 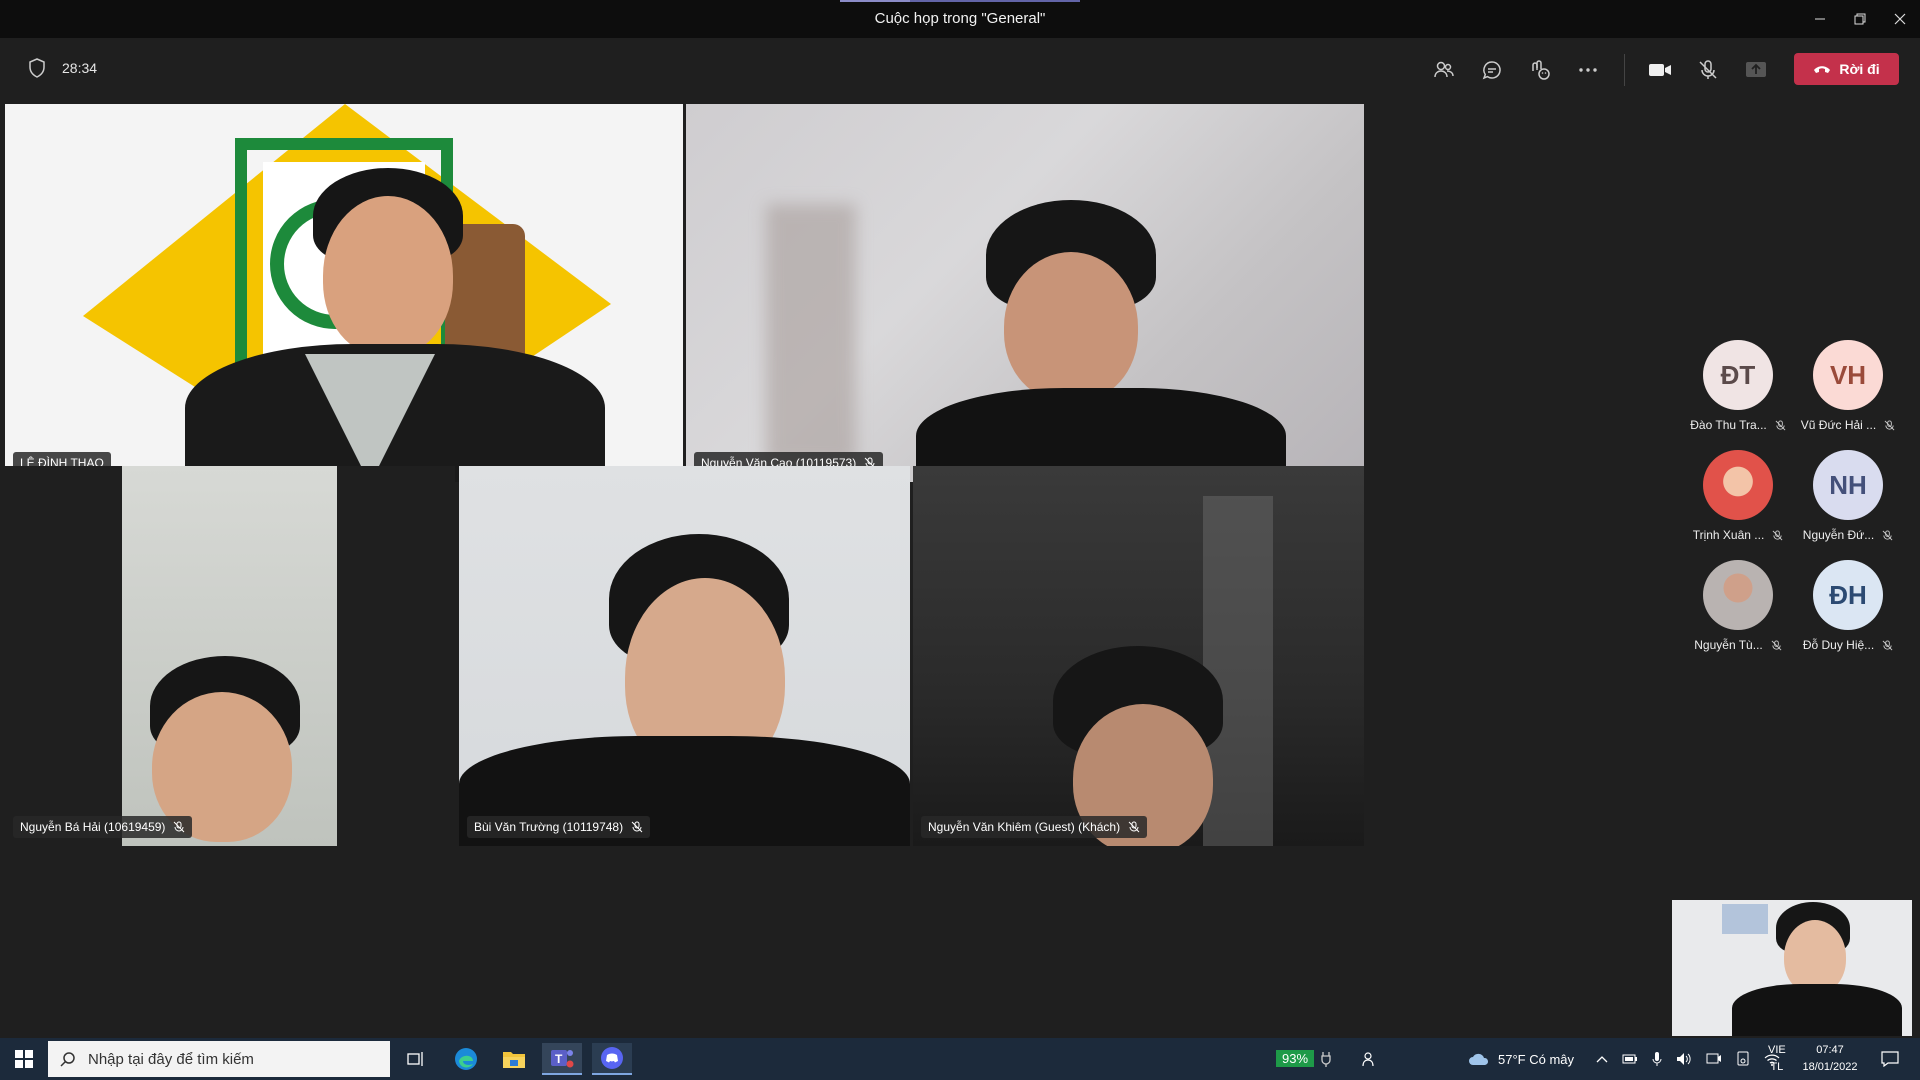 I want to click on self-view, so click(x=1792, y=968).